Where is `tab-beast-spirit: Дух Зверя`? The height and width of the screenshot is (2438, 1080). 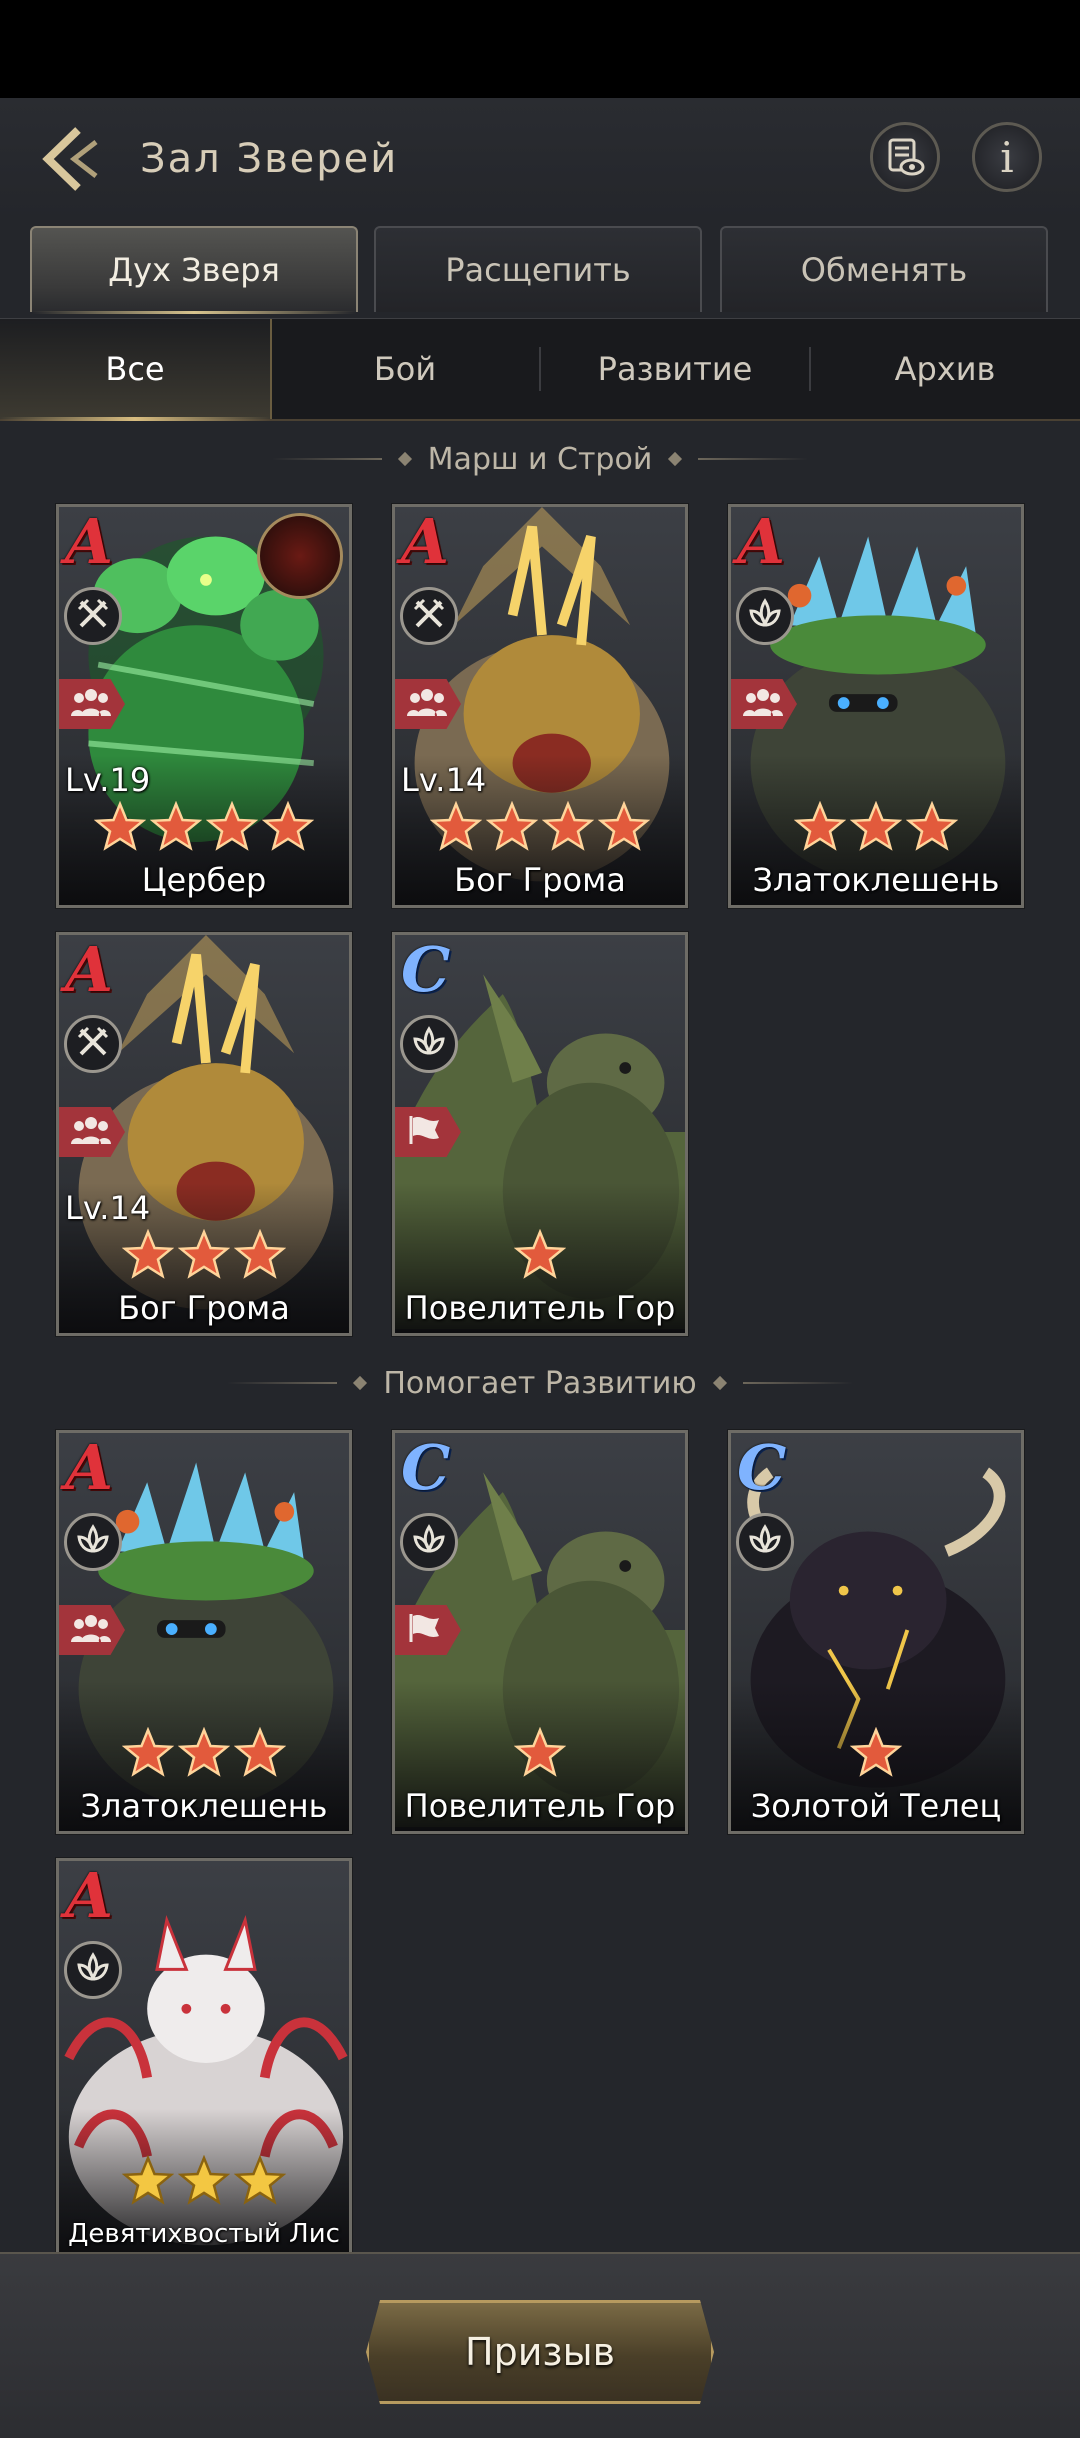 tab-beast-spirit: Дух Зверя is located at coordinates (194, 270).